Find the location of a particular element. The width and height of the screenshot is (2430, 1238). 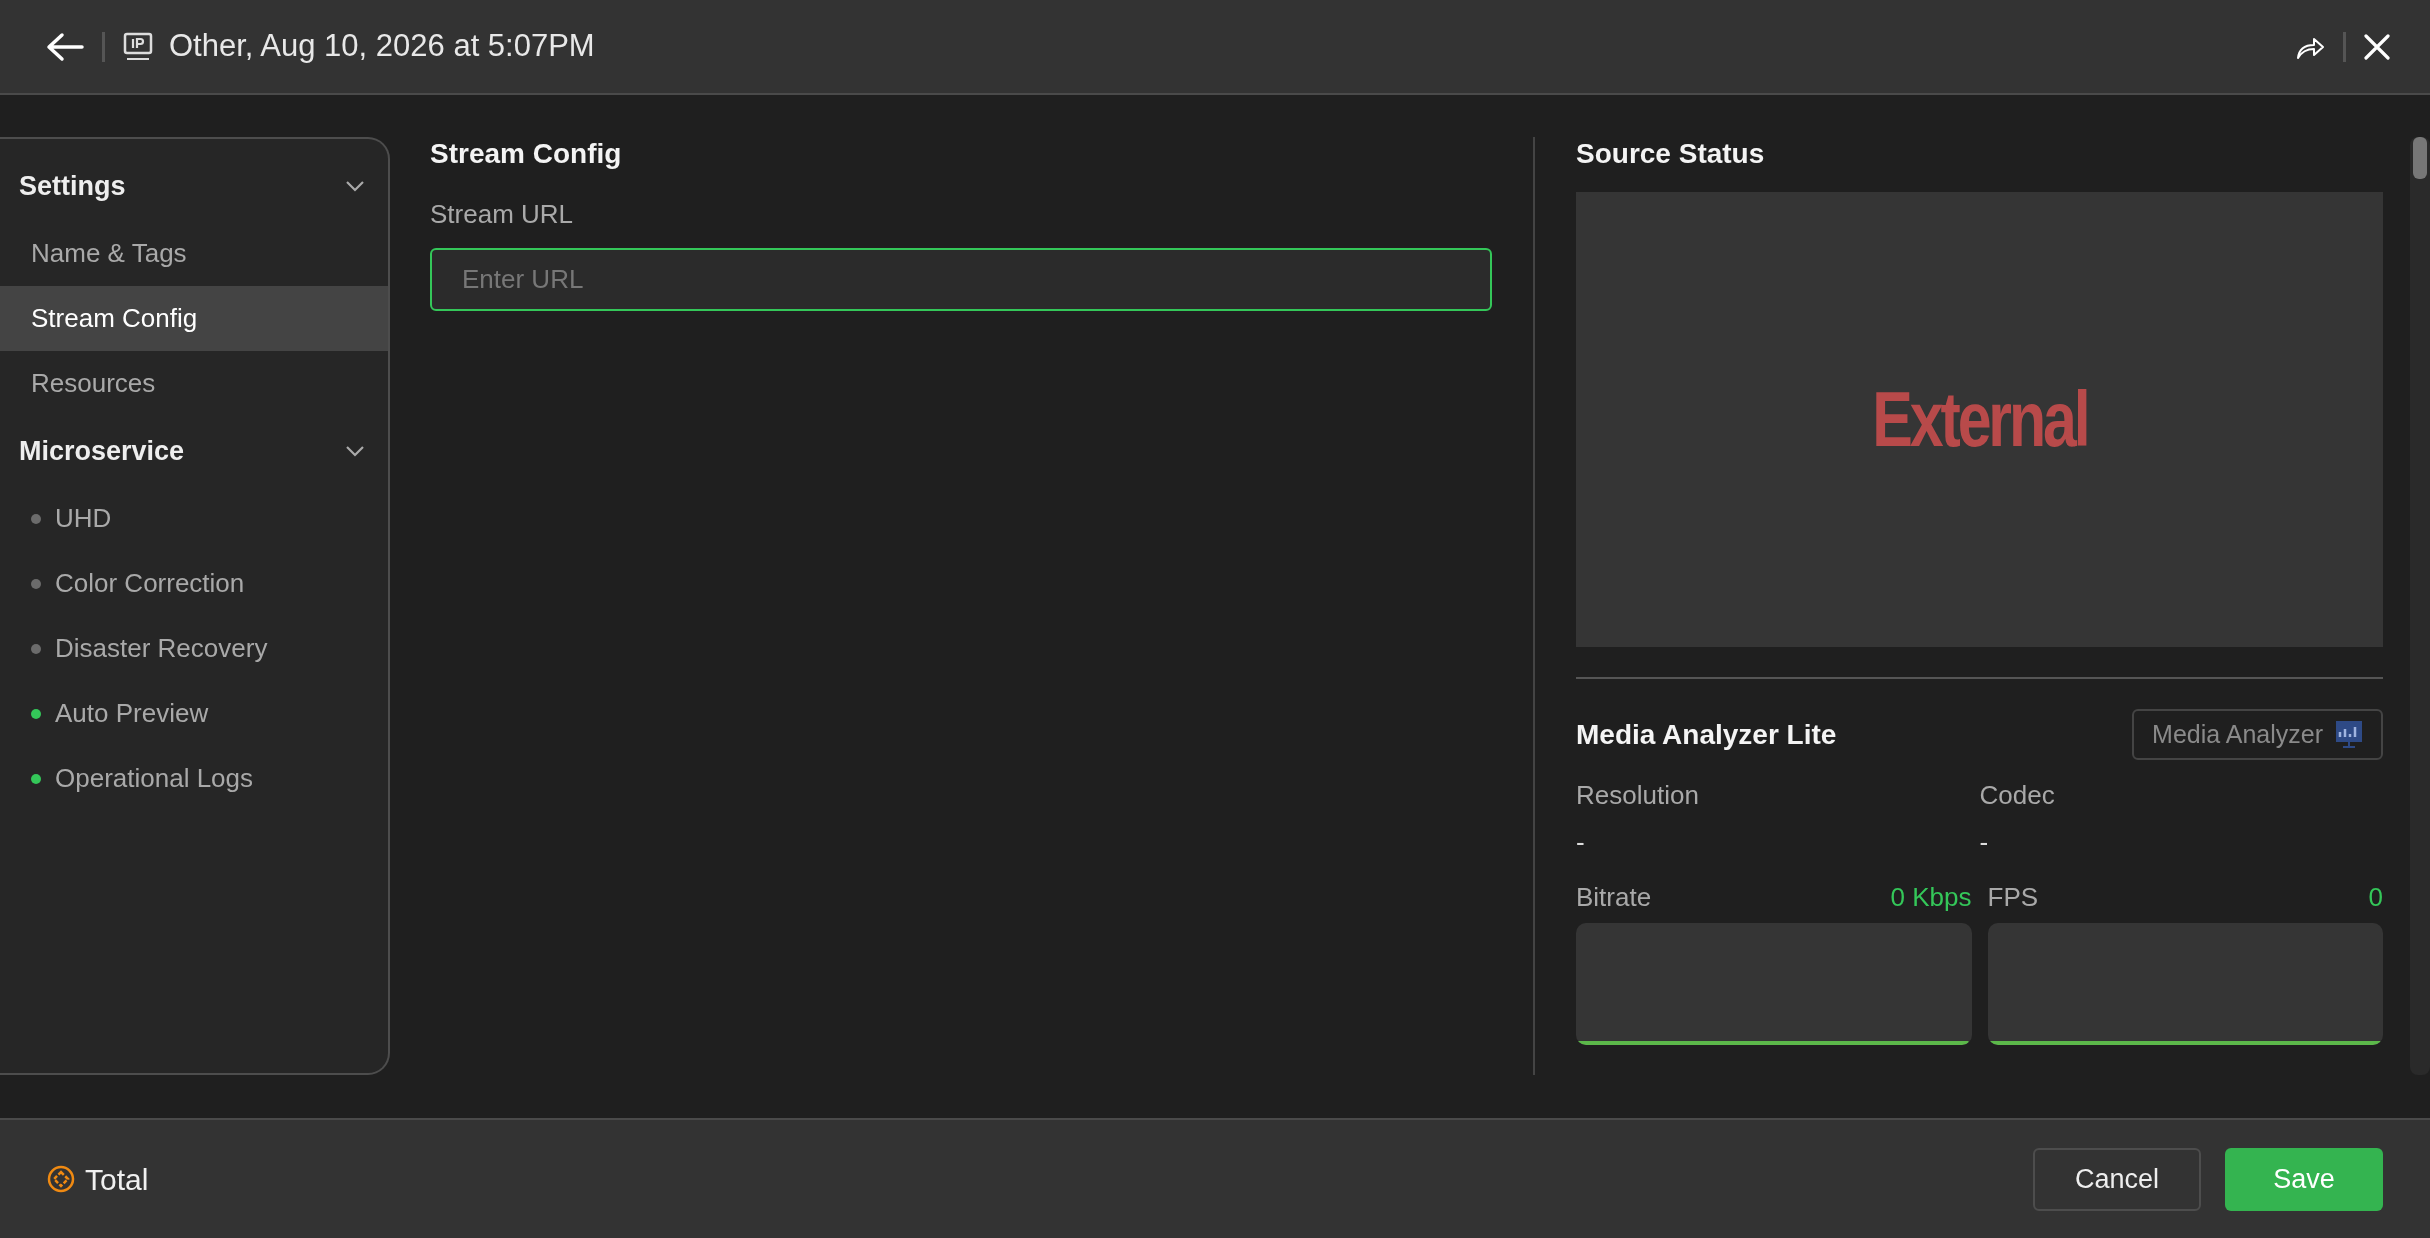

monitor-chart-icon is located at coordinates (2349, 734).